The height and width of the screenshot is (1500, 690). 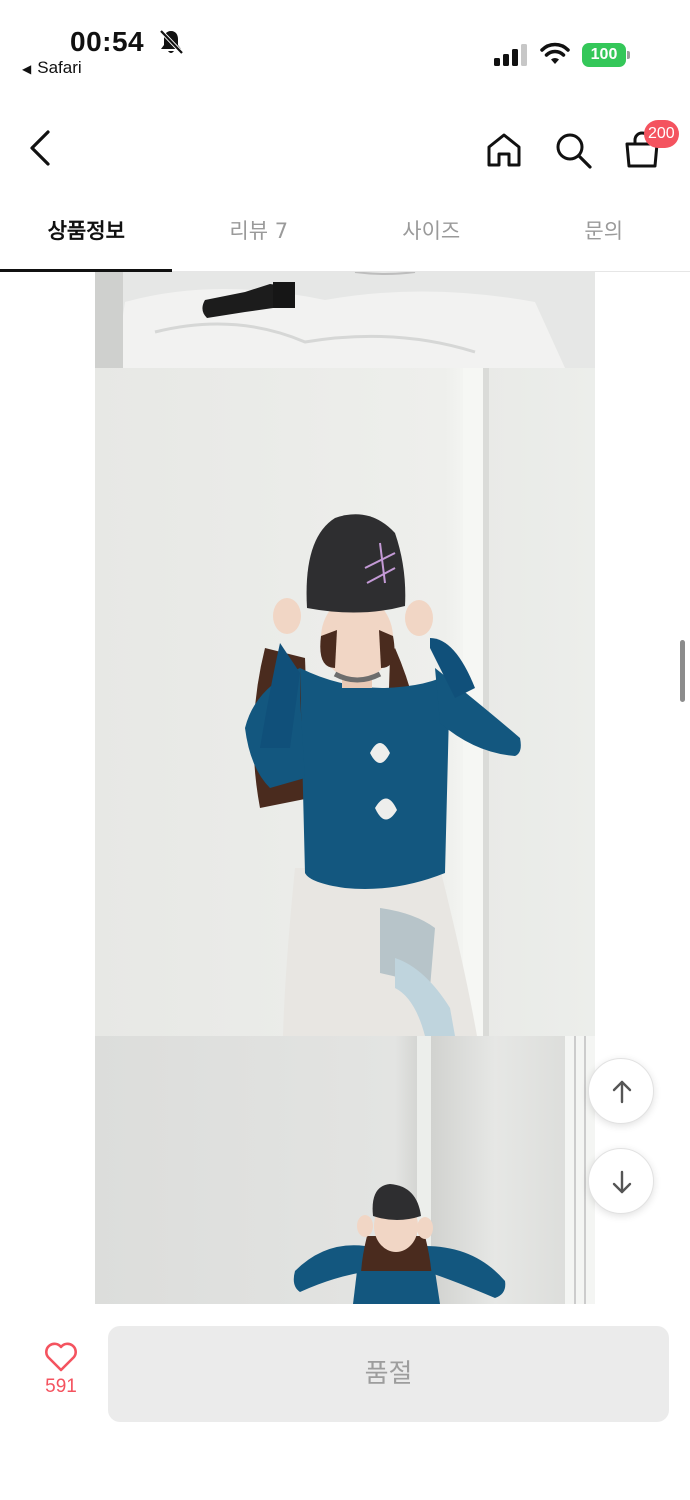 I want to click on scroll-to-bottom-button, so click(x=621, y=1181).